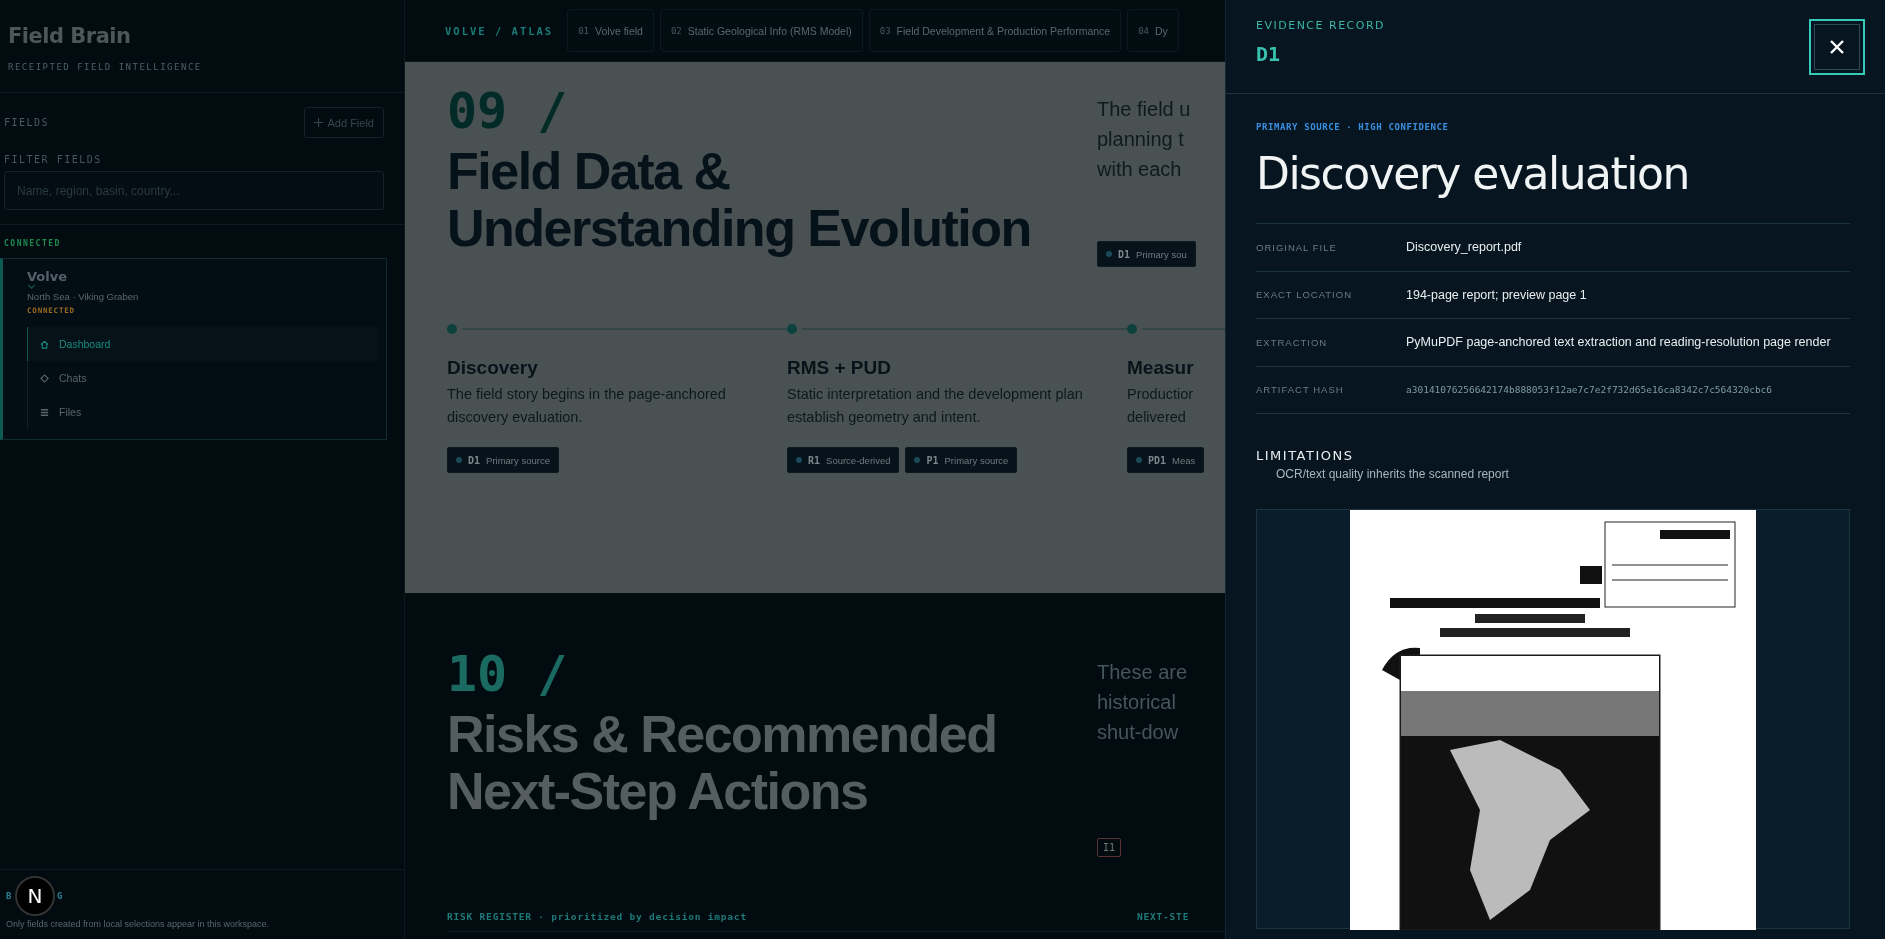  I want to click on group-label: CONNECTED, so click(33, 243).